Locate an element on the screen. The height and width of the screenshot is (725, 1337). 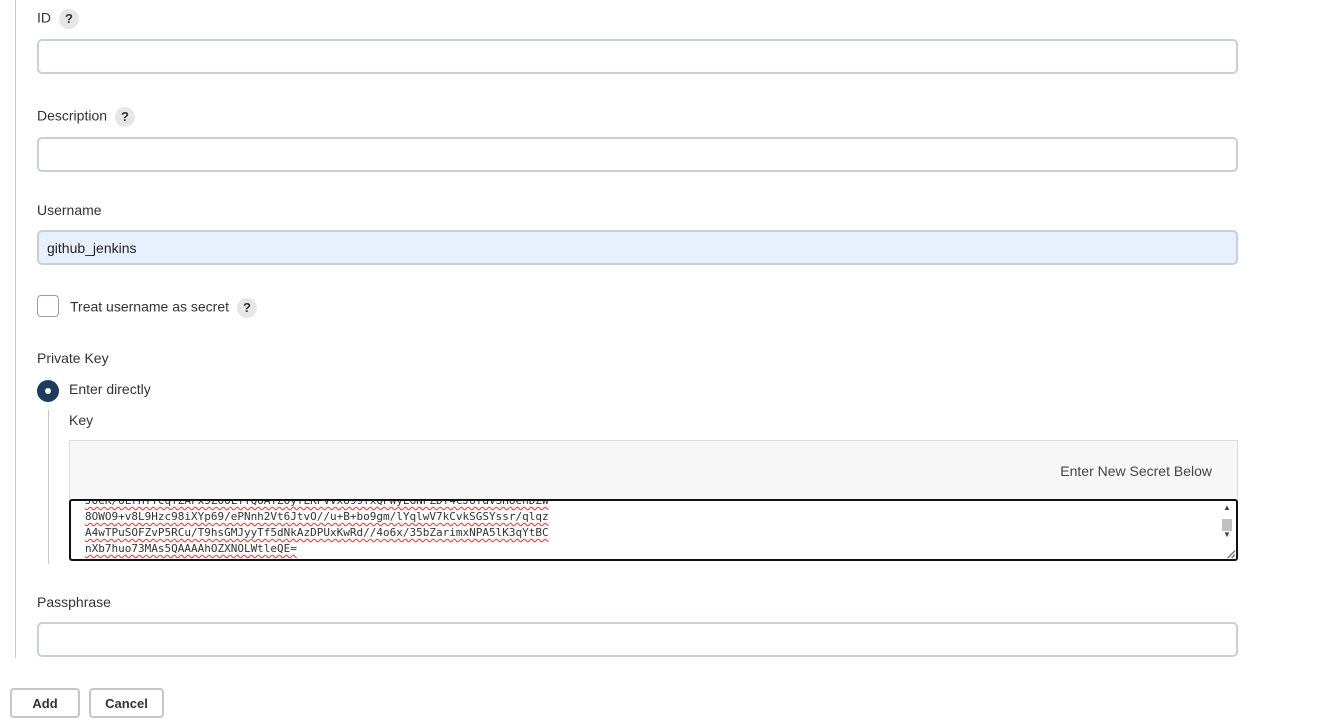
key-label: Key is located at coordinates (81, 420).